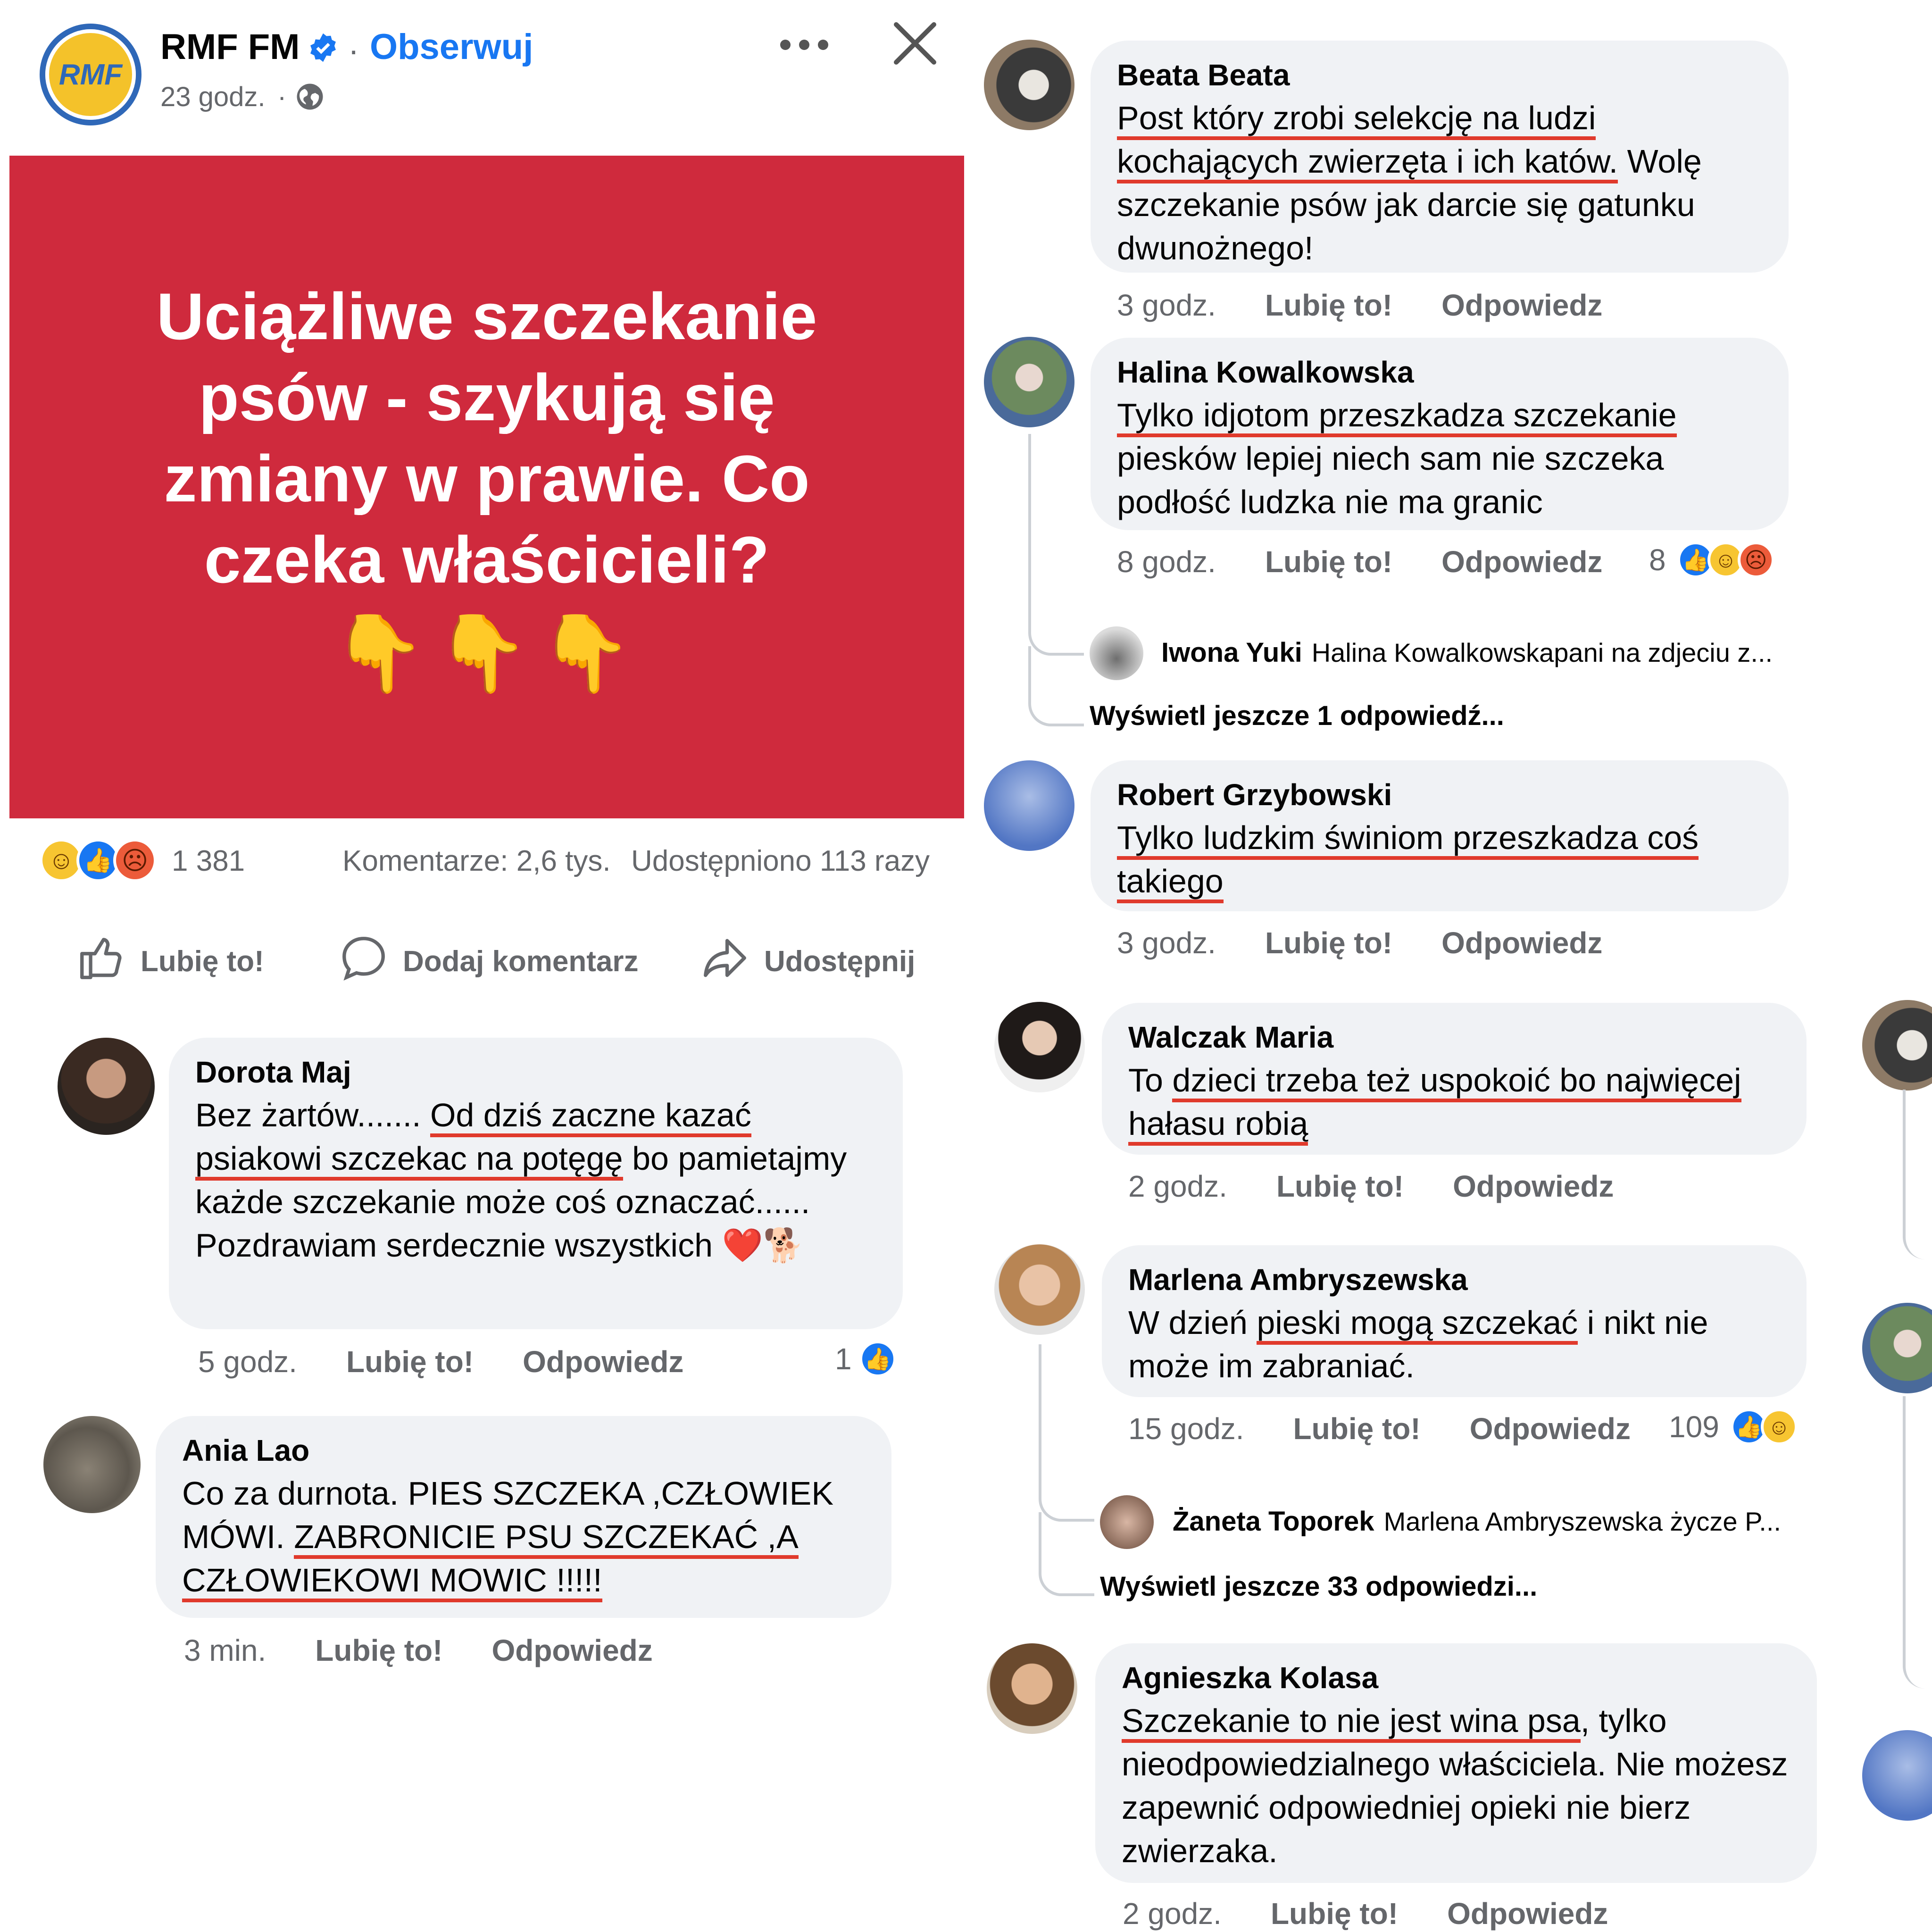 The image size is (1932, 1932). What do you see at coordinates (1231, 653) in the screenshot?
I see `reply-author: Iwona Yuki` at bounding box center [1231, 653].